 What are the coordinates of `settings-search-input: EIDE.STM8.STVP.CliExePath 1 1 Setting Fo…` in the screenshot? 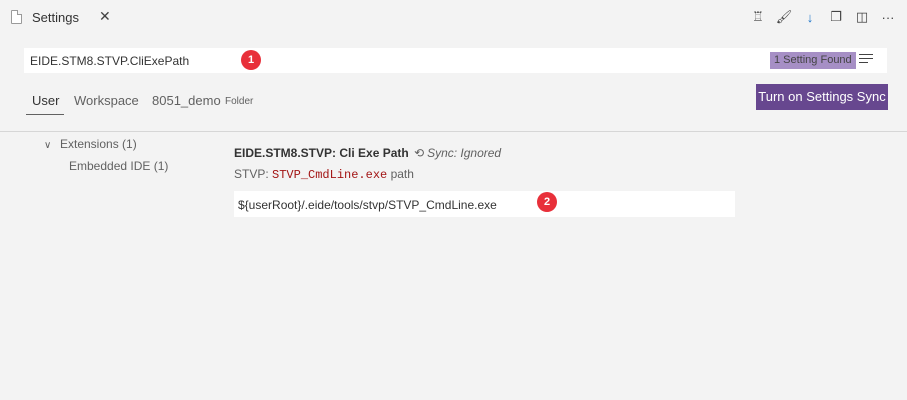 It's located at (455, 60).